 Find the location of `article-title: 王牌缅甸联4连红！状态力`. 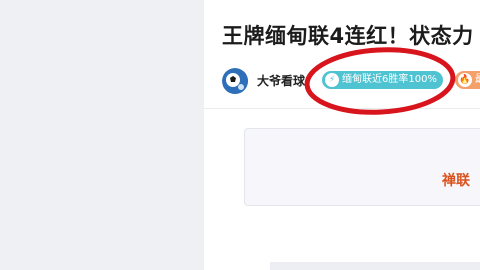

article-title: 王牌缅甸联4连红！状态力 is located at coordinates (348, 36).